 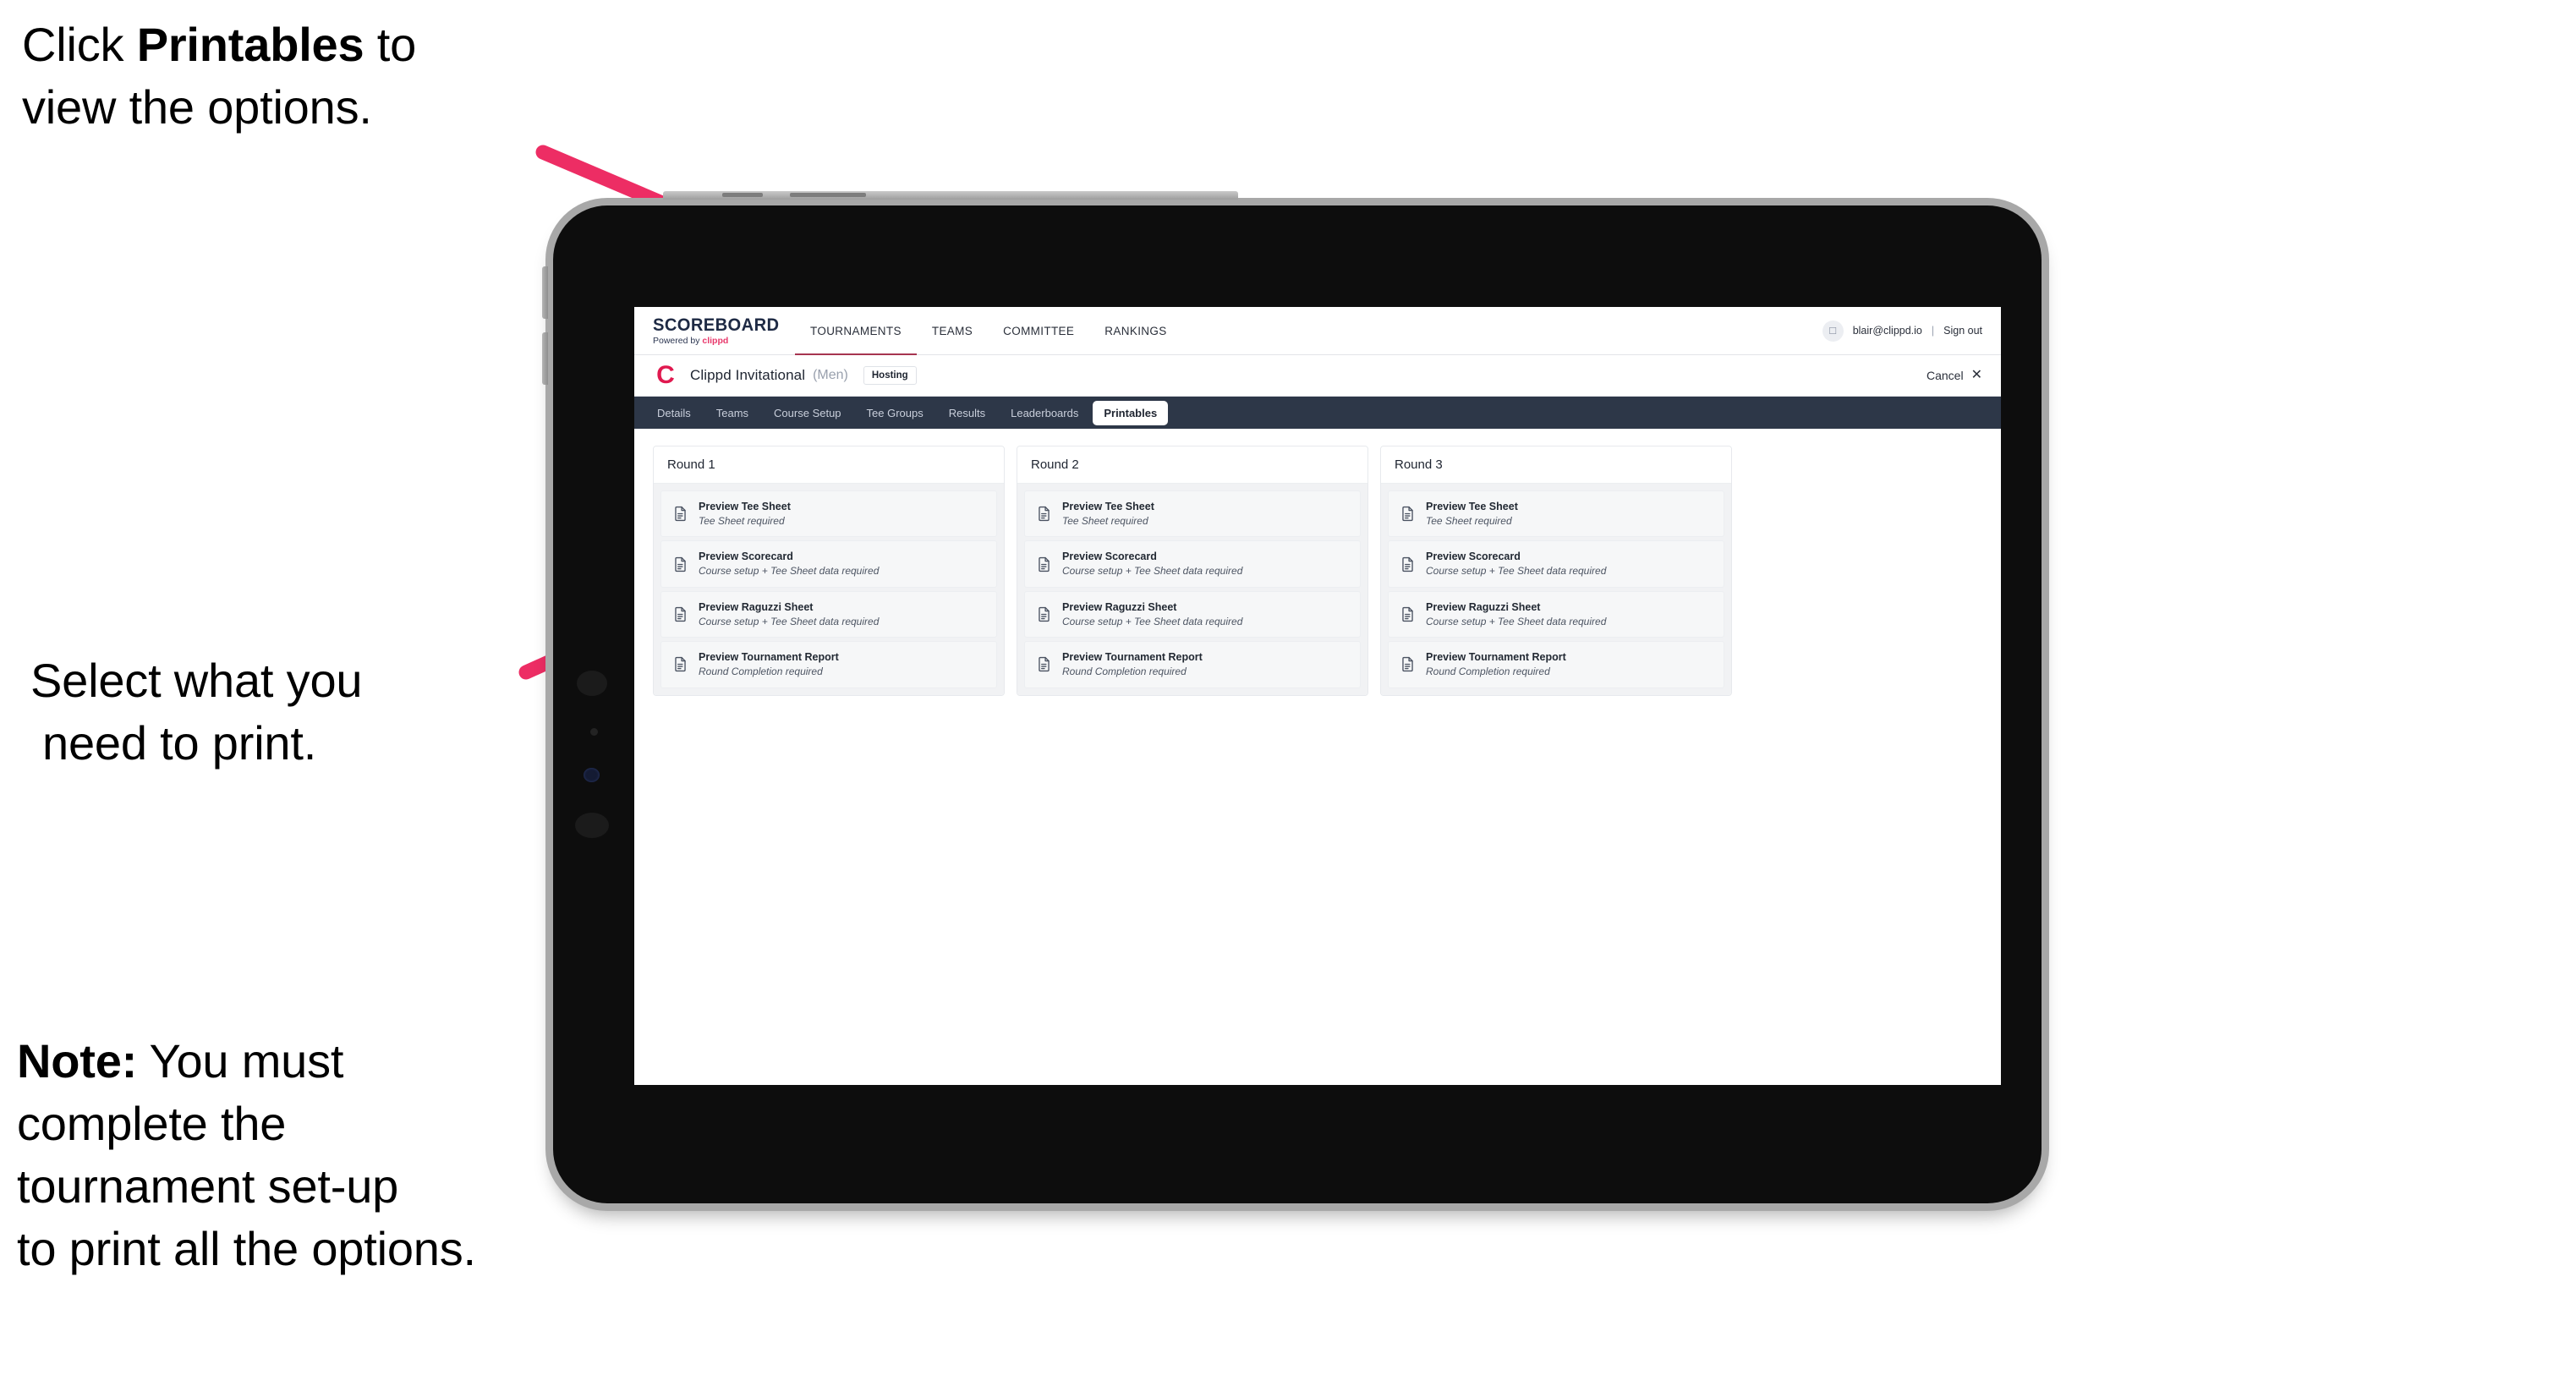 I want to click on topnav-link-tournaments: TOURNAMENTS, so click(x=856, y=331).